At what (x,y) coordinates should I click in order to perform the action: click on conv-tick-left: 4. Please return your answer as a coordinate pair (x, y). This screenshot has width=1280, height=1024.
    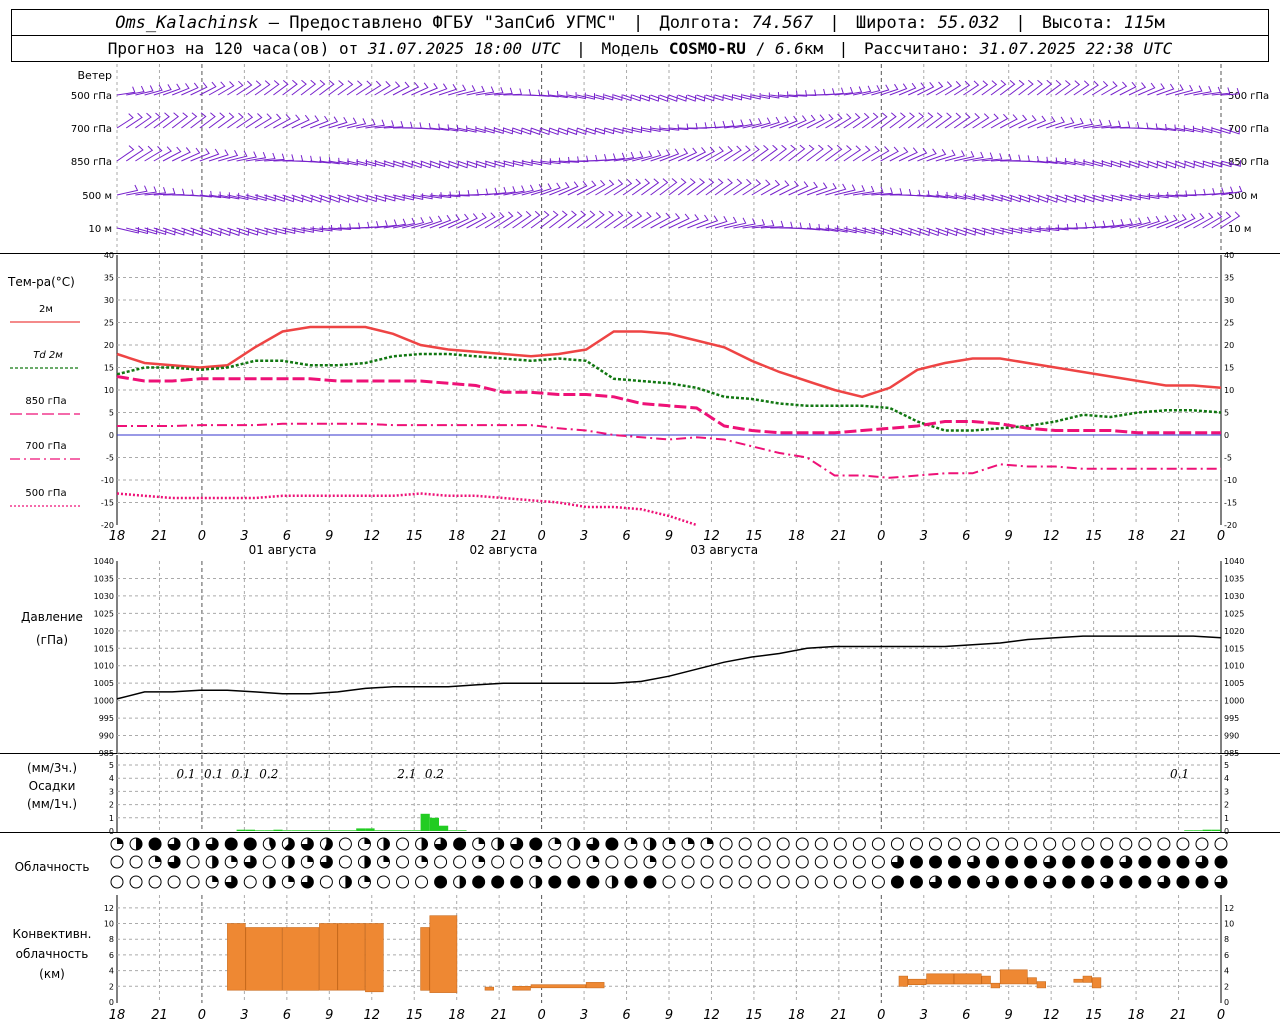
    Looking at the image, I should click on (111, 971).